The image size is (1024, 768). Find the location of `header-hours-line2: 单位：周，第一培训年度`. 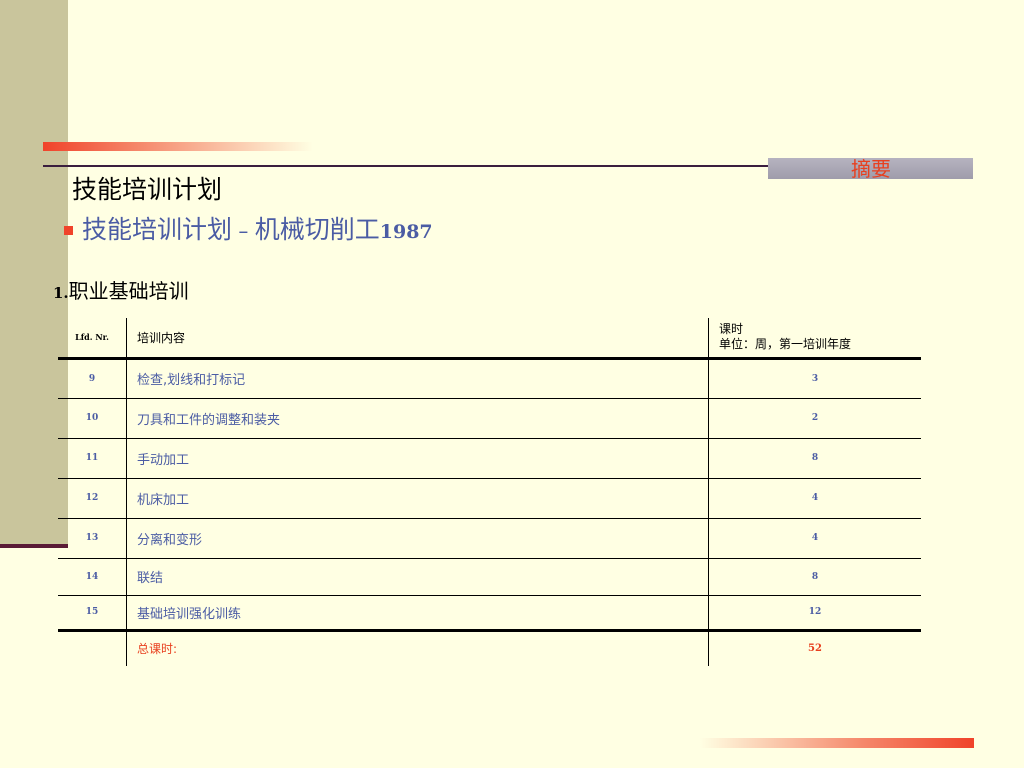

header-hours-line2: 单位：周，第一培训年度 is located at coordinates (785, 344).